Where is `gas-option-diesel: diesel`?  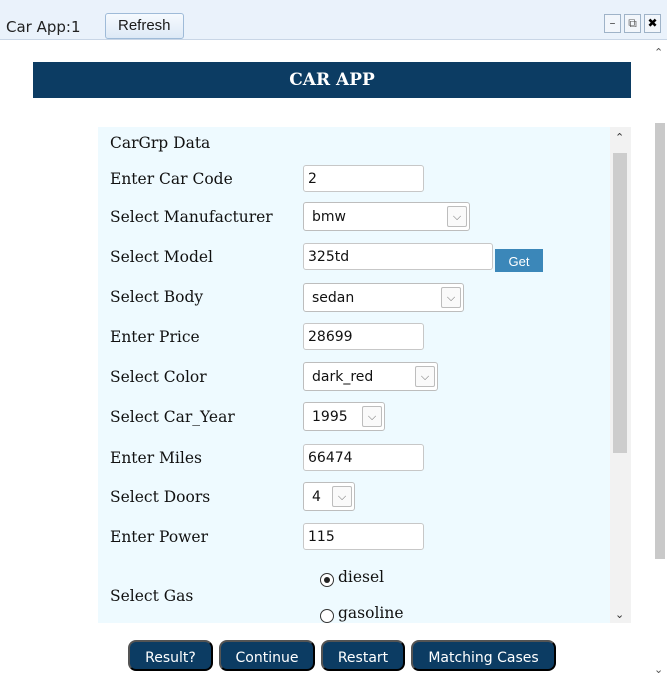 gas-option-diesel: diesel is located at coordinates (361, 577).